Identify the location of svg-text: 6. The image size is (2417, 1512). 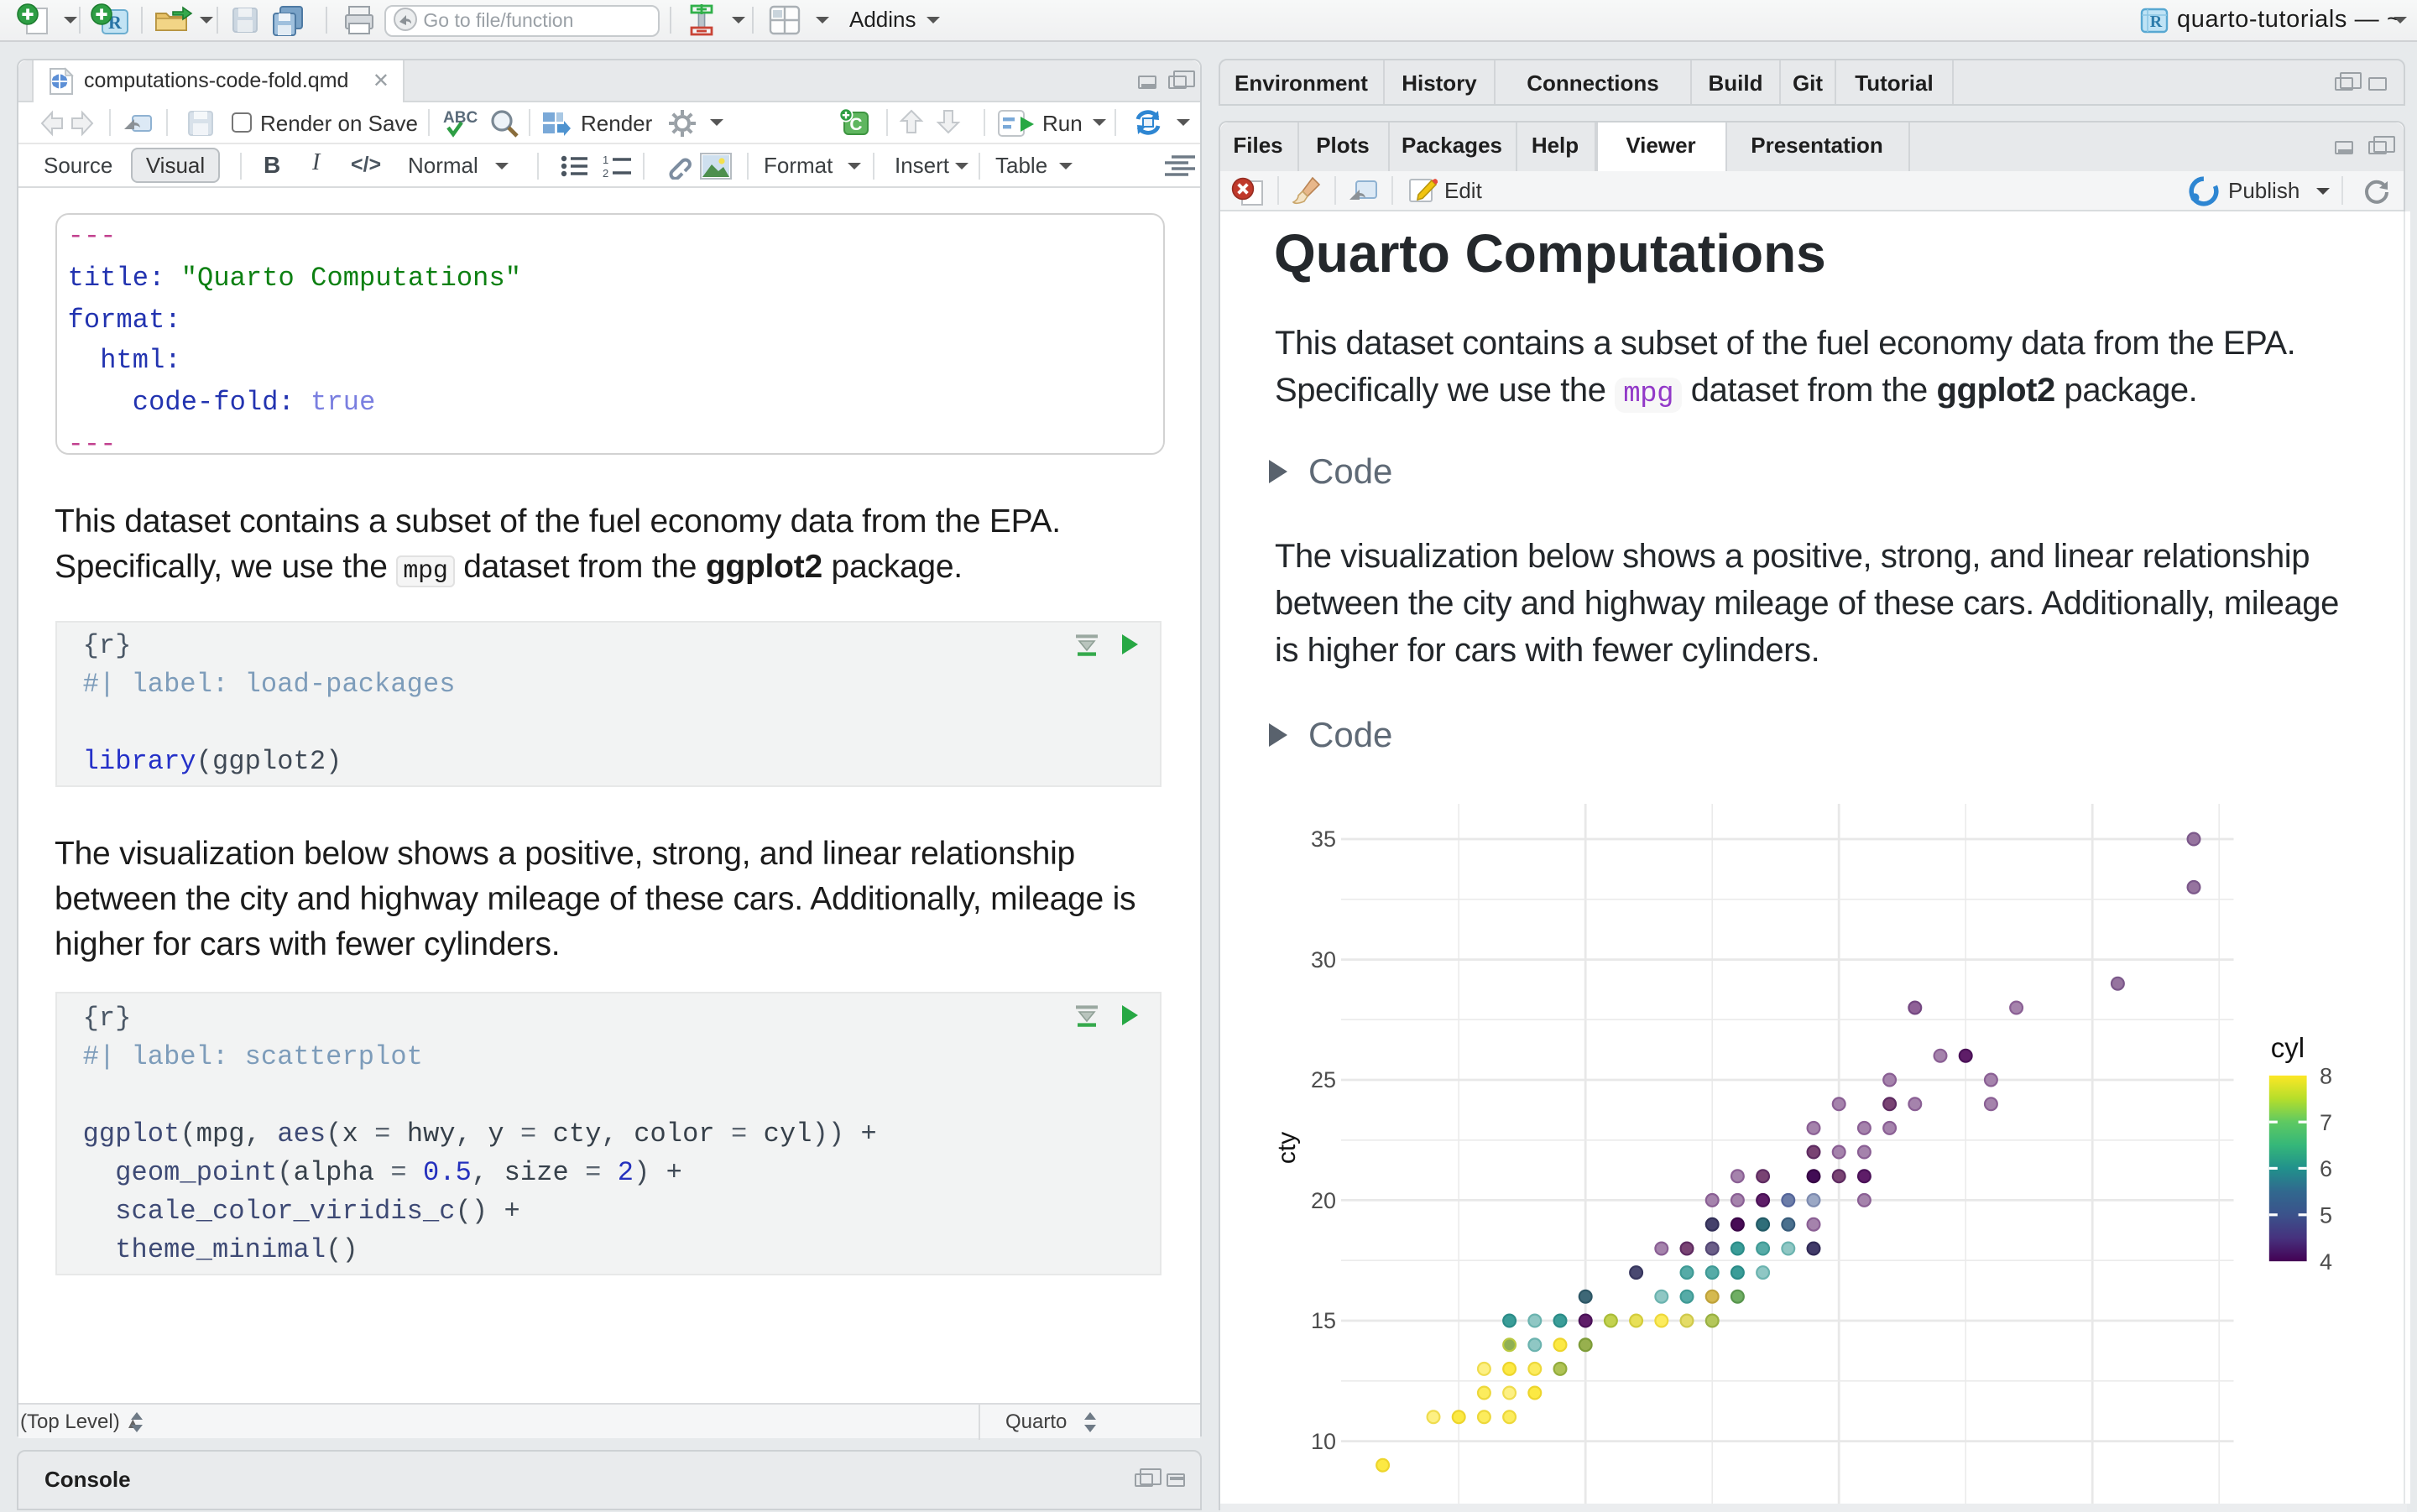
(2325, 1169).